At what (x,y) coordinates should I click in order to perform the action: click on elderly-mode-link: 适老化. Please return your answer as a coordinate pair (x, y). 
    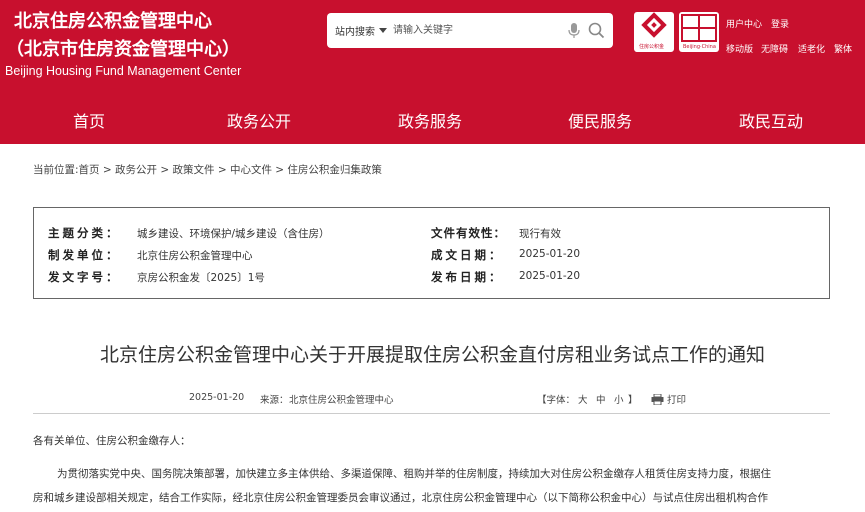
    Looking at the image, I should click on (811, 48).